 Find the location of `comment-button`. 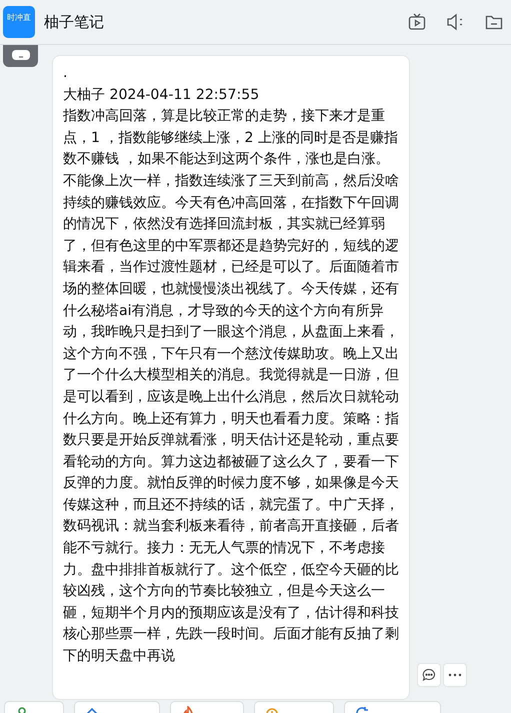

comment-button is located at coordinates (429, 675).